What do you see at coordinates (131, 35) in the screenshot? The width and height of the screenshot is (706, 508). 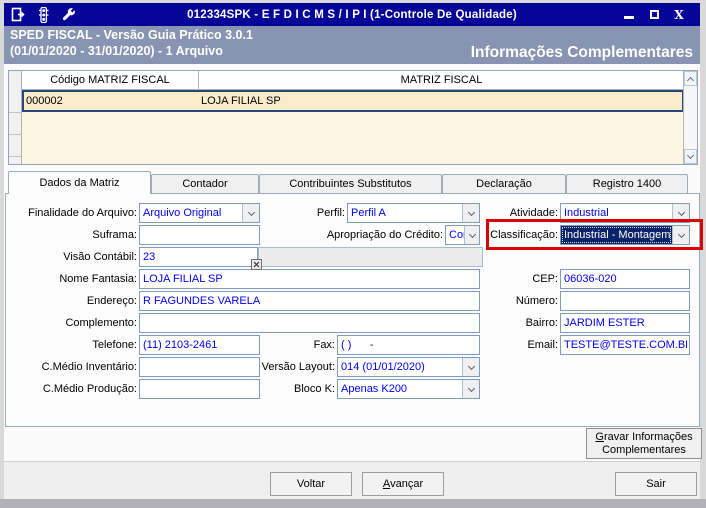 I see `header-line1: SPED FISCAL - Versão Guia Prático 3.0.1` at bounding box center [131, 35].